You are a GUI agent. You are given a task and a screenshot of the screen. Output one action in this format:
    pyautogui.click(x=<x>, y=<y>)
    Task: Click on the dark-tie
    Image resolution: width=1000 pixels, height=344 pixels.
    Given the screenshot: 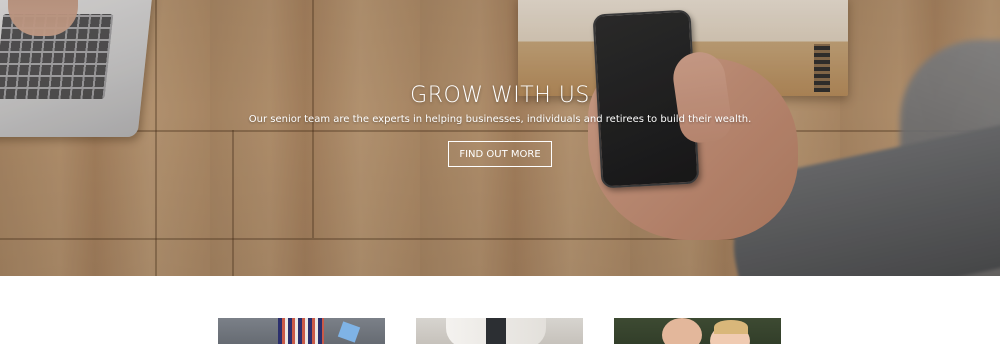 What is the action you would take?
    pyautogui.click(x=496, y=331)
    